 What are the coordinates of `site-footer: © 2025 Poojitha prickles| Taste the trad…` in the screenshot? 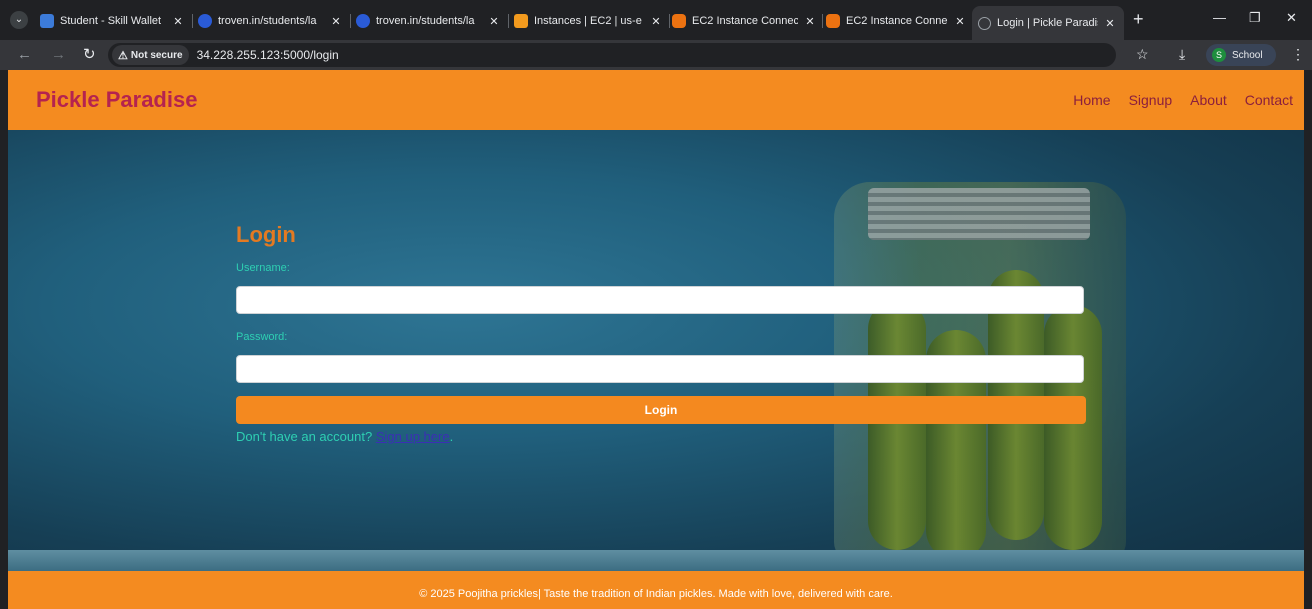 It's located at (656, 590).